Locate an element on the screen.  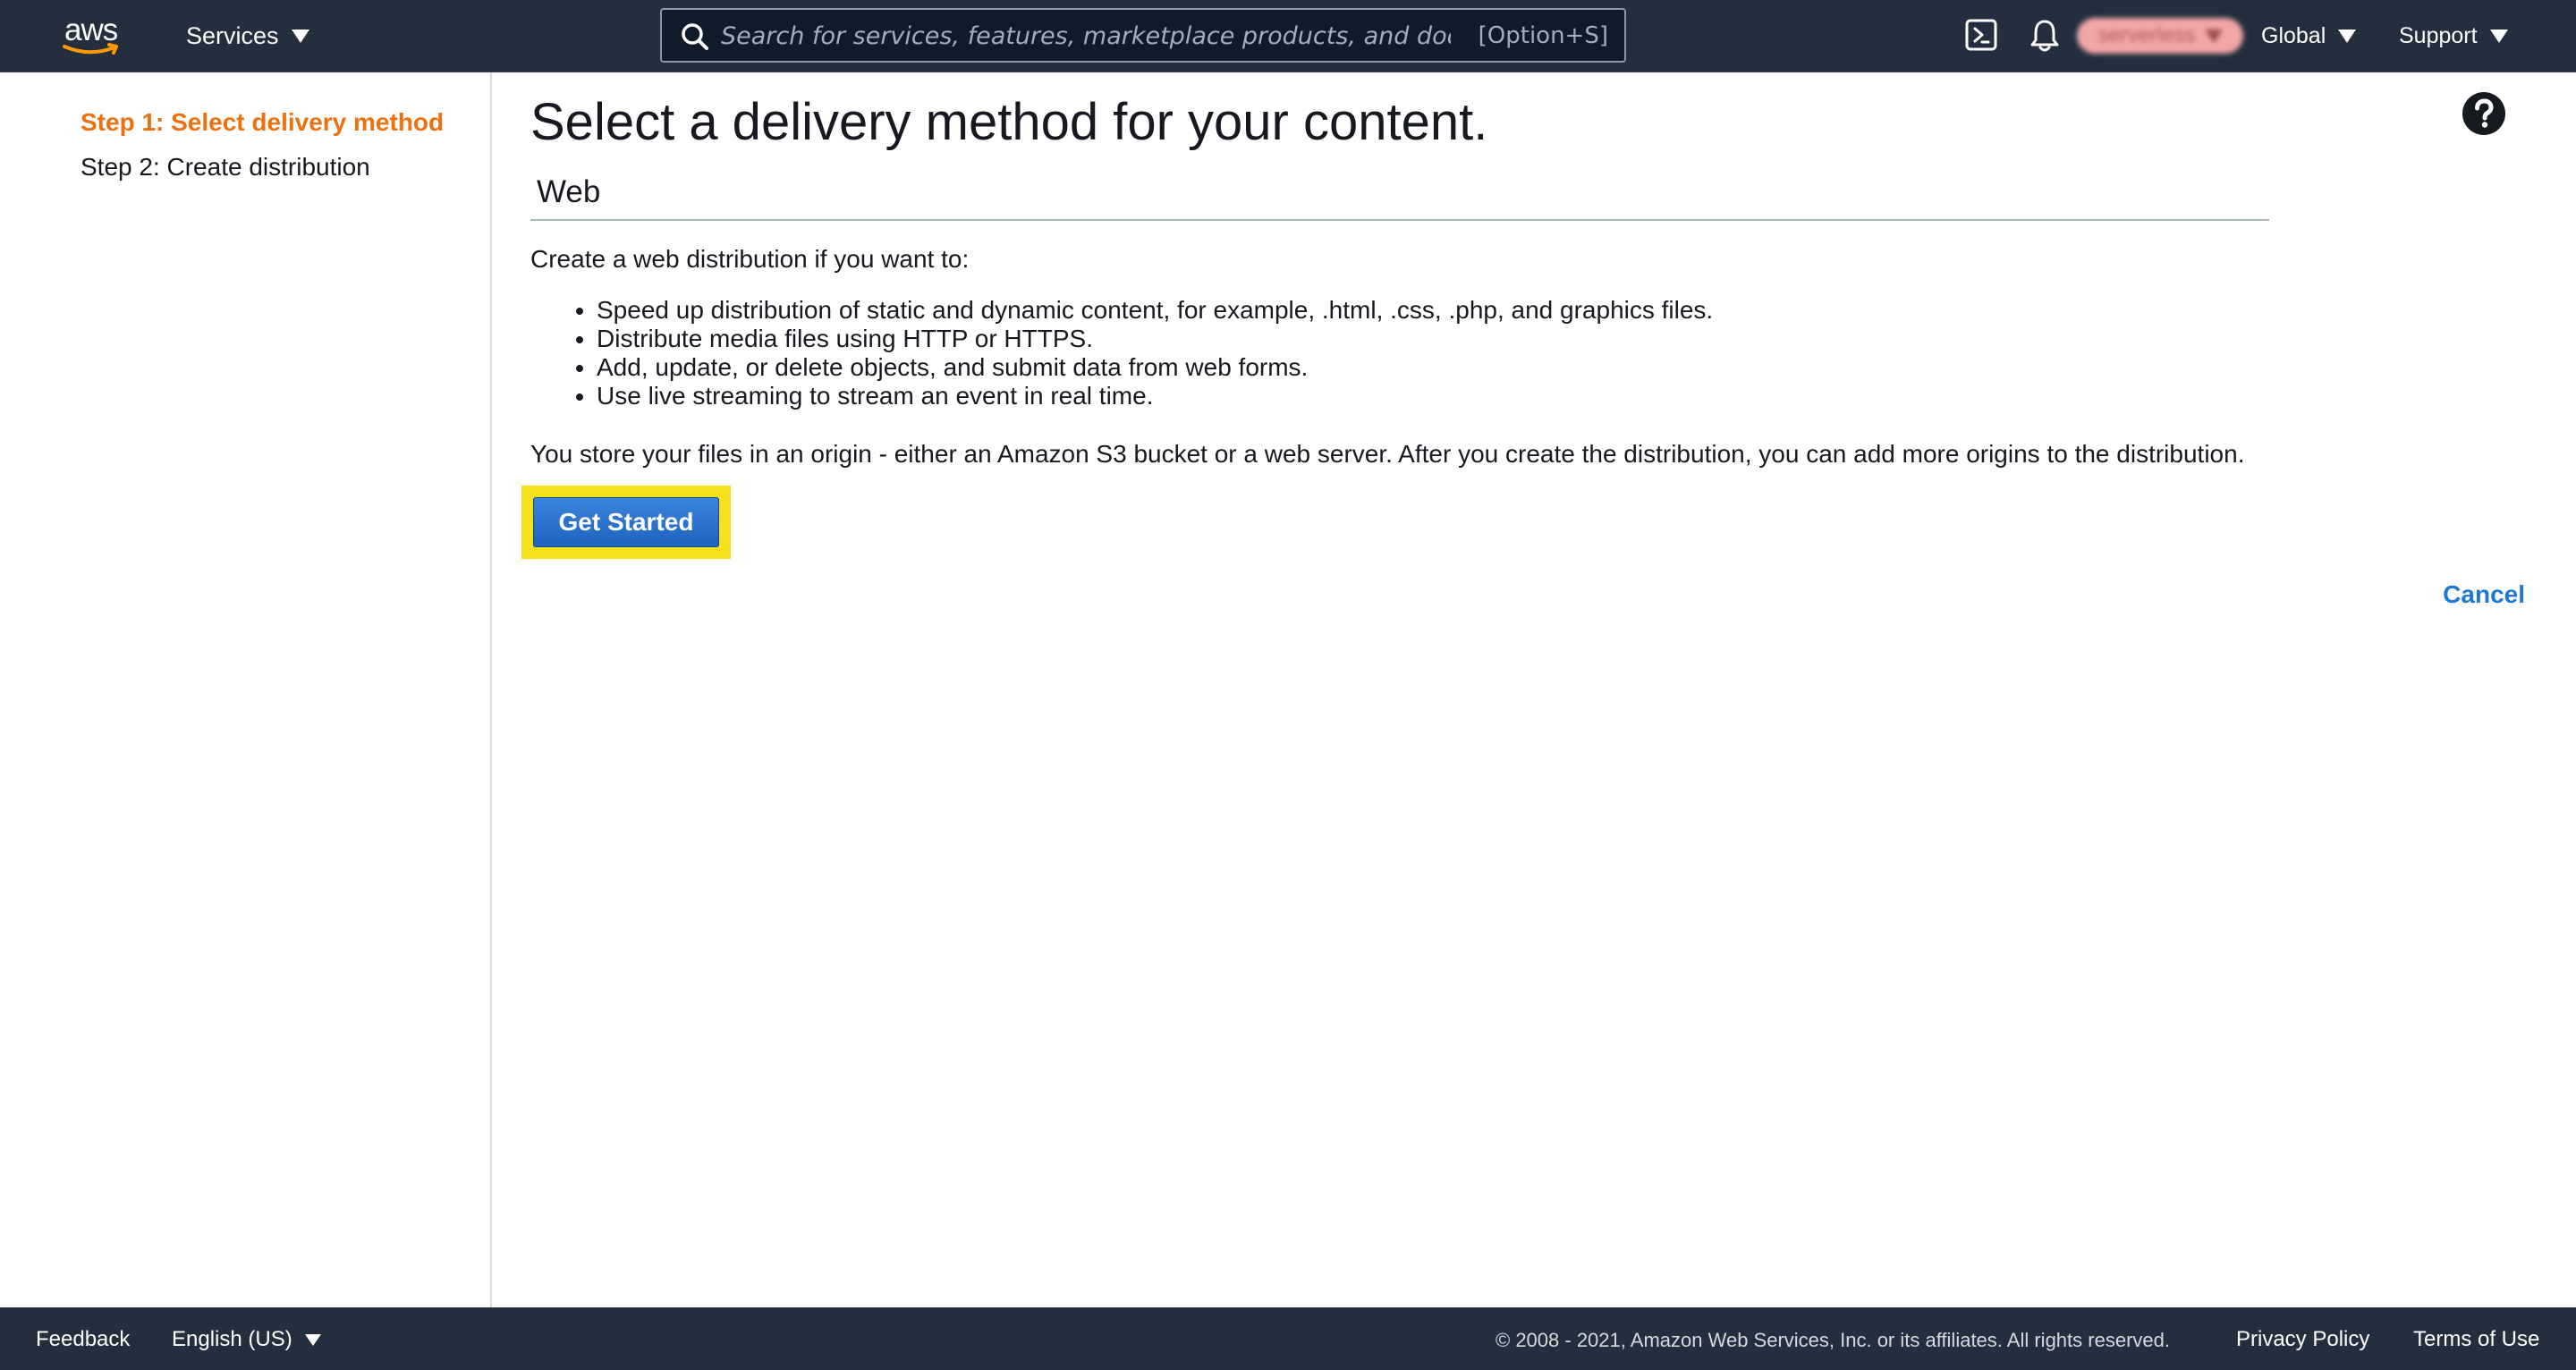
language-selector: English (US) is located at coordinates (246, 1339).